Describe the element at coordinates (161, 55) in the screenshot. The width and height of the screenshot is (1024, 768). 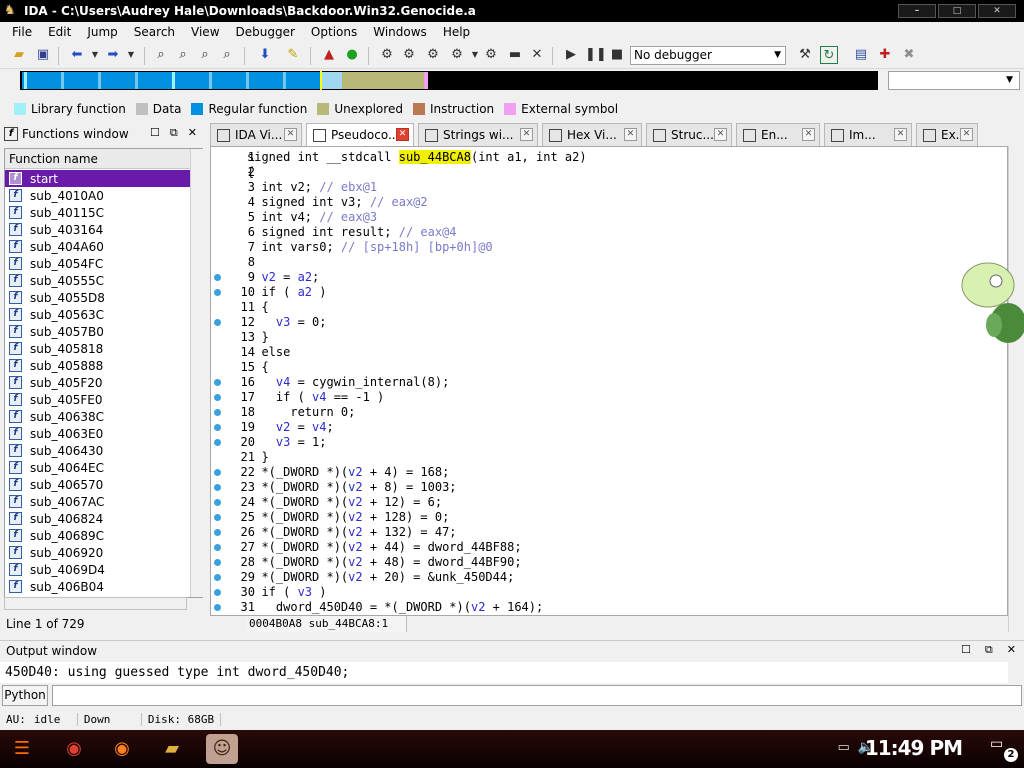
I see `binary-search-icon: ⌕` at that location.